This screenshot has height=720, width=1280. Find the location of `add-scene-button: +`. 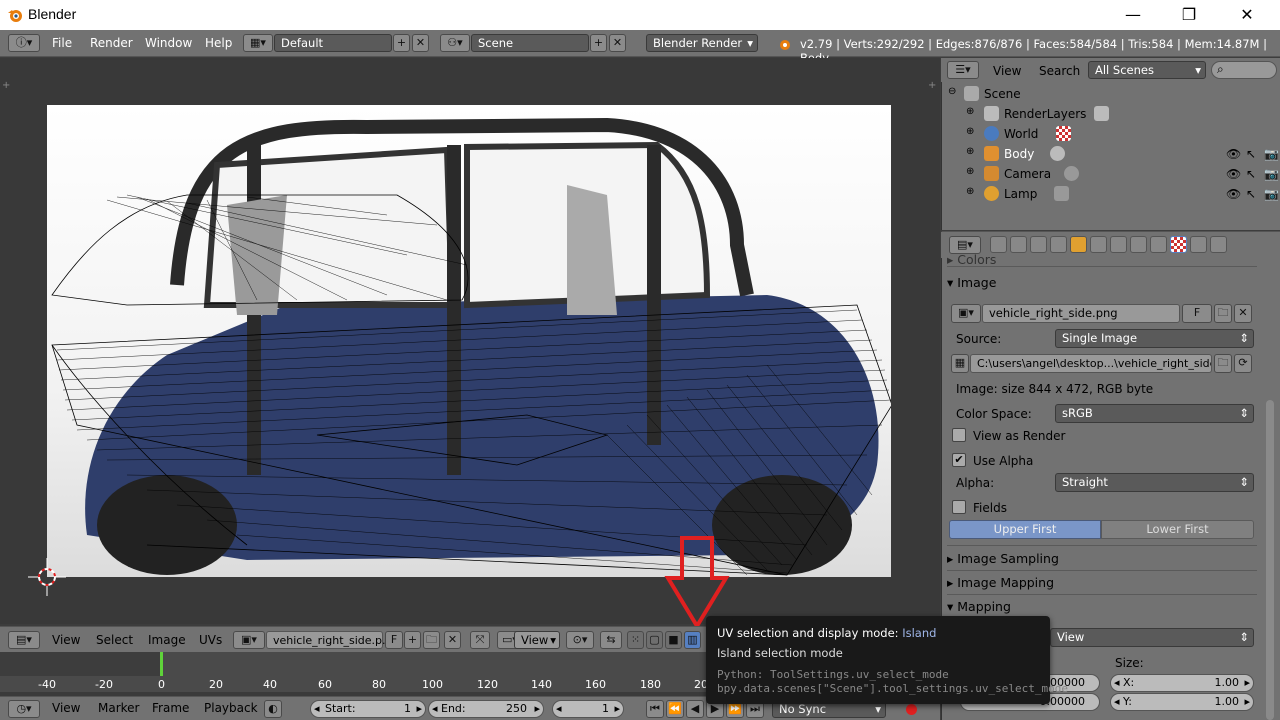

add-scene-button: + is located at coordinates (598, 43).